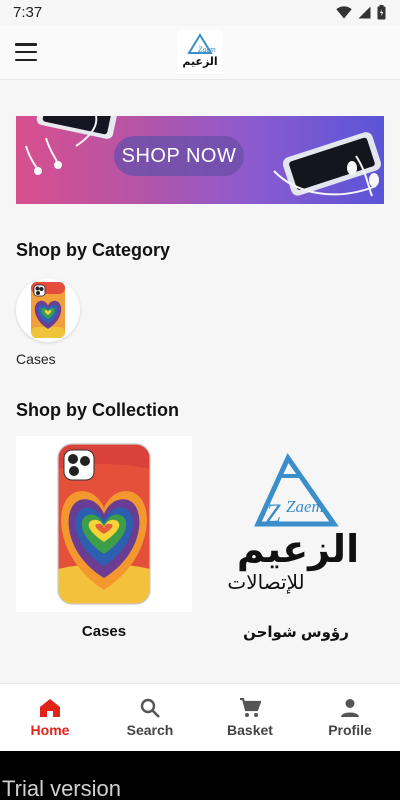 This screenshot has width=400, height=800. Describe the element at coordinates (50, 717) in the screenshot. I see `nav-home: Home` at that location.